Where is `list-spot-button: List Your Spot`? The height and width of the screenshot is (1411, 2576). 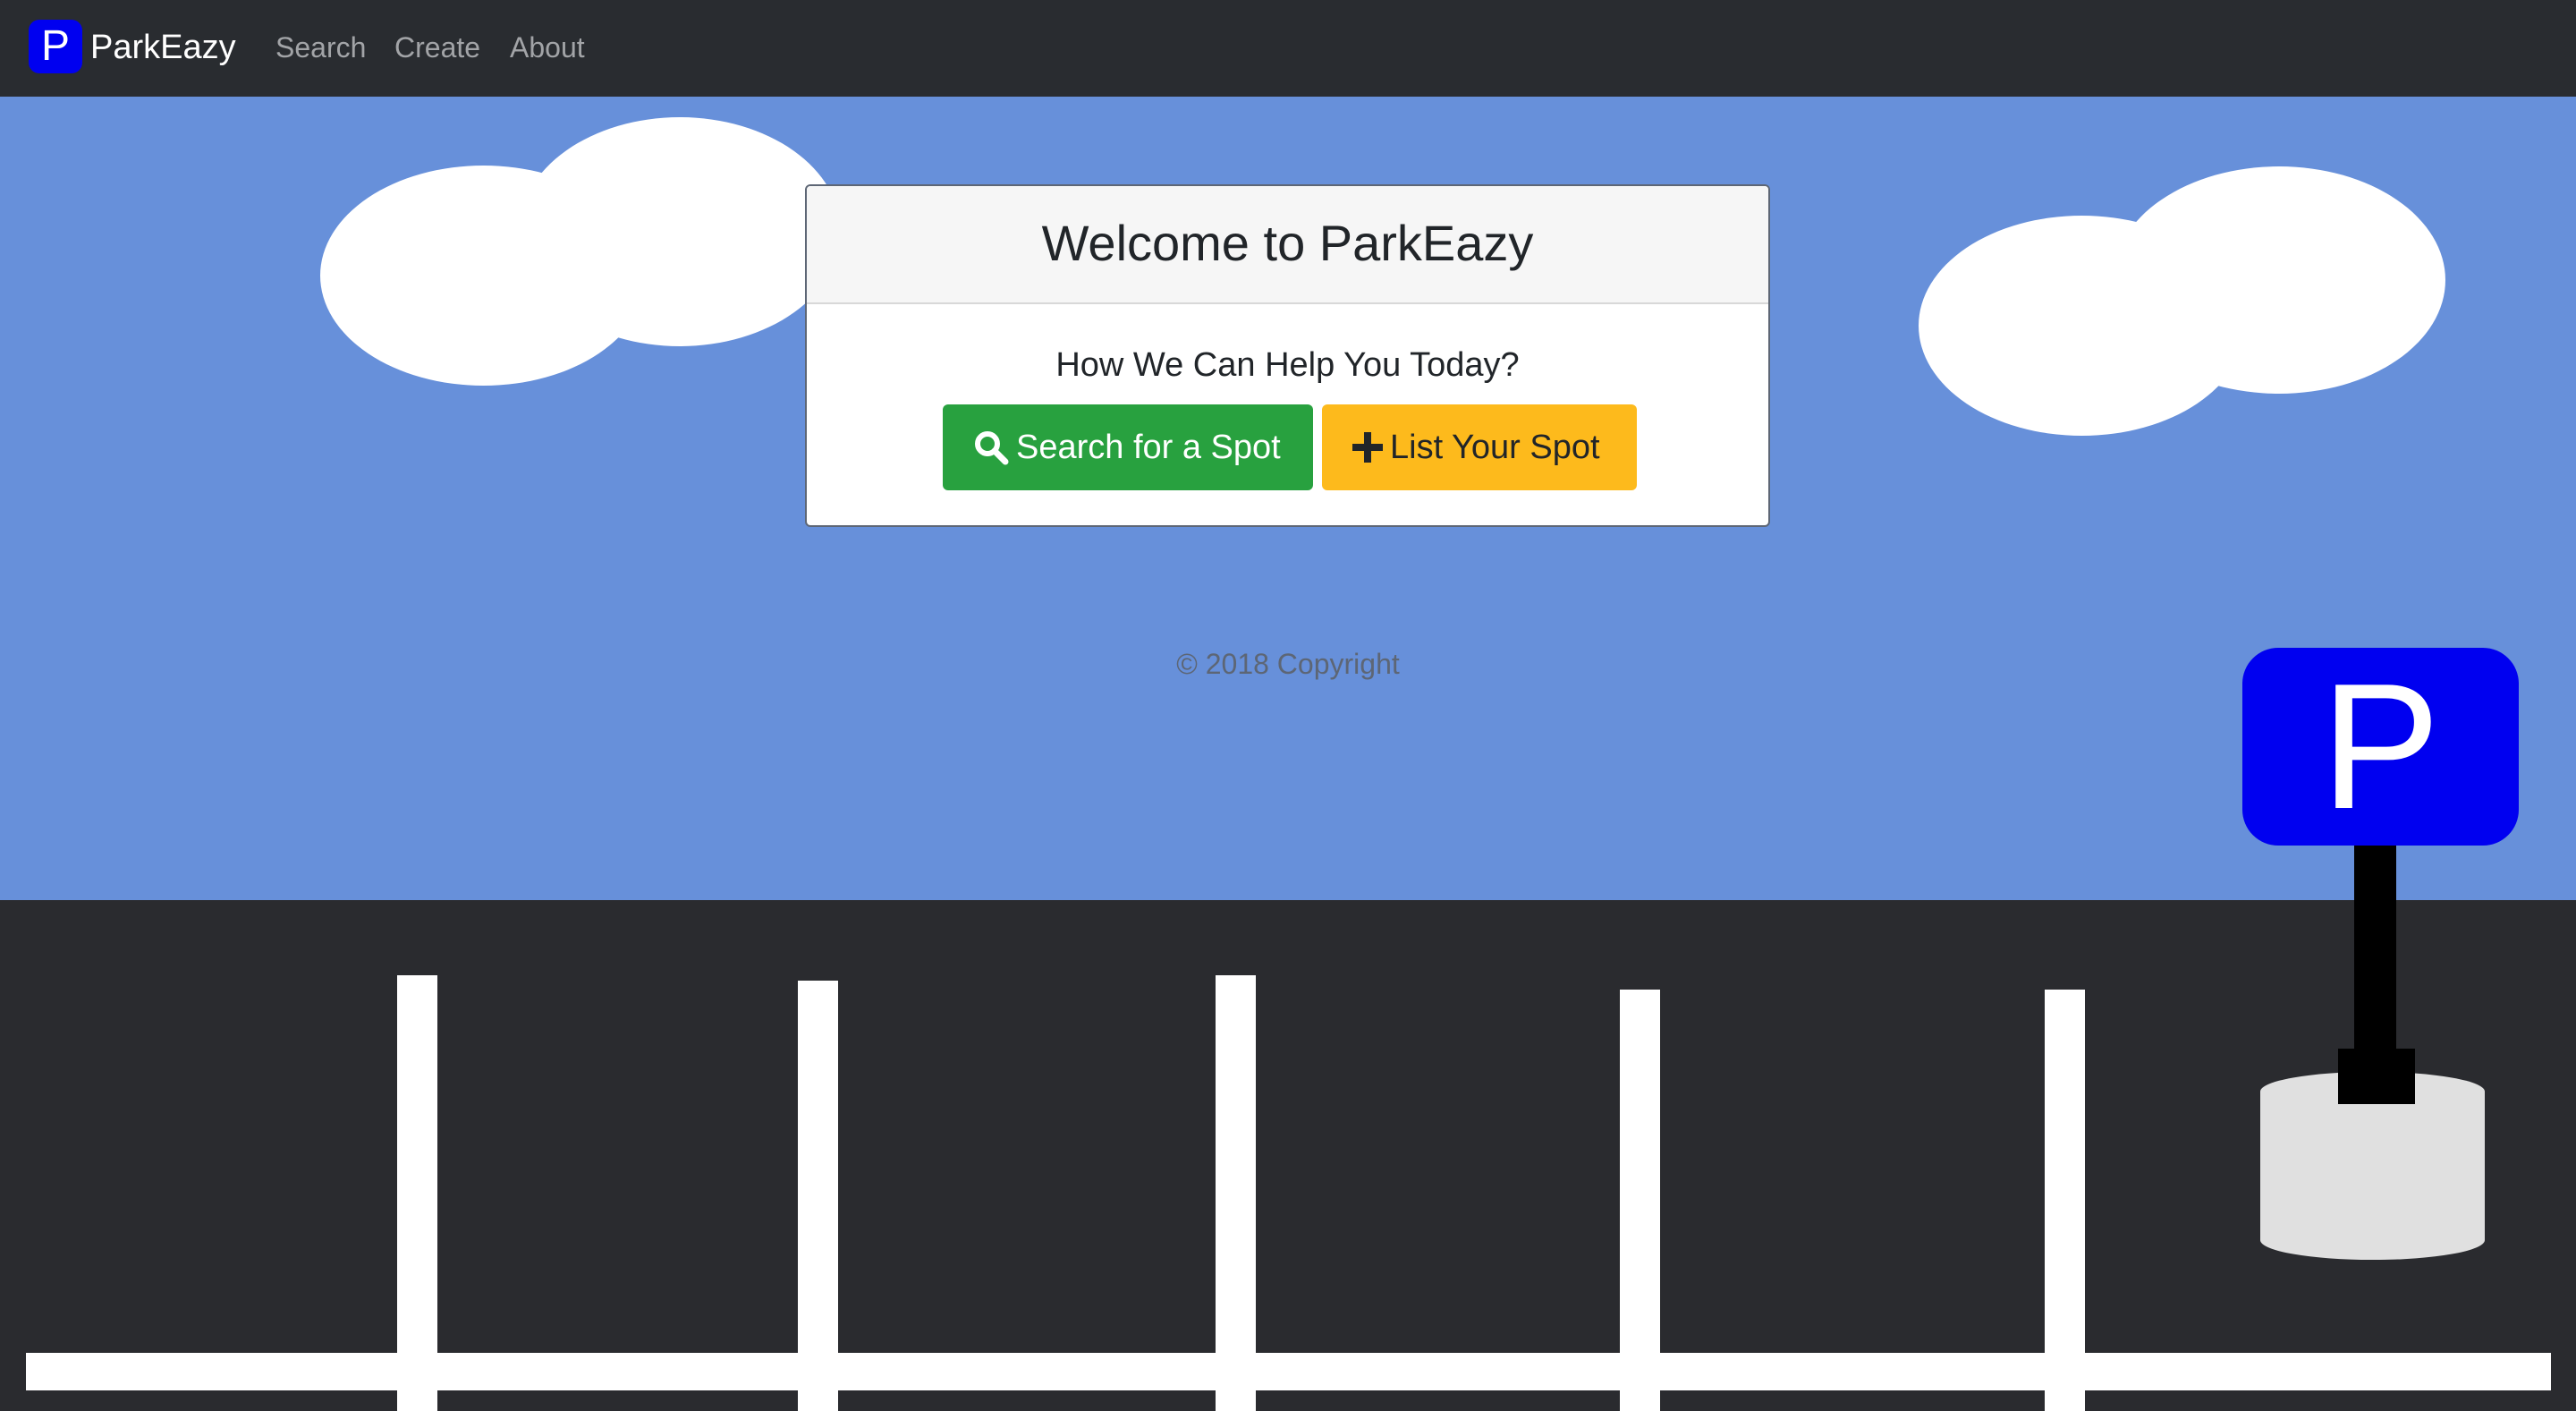
list-spot-button: List Your Spot is located at coordinates (1479, 447).